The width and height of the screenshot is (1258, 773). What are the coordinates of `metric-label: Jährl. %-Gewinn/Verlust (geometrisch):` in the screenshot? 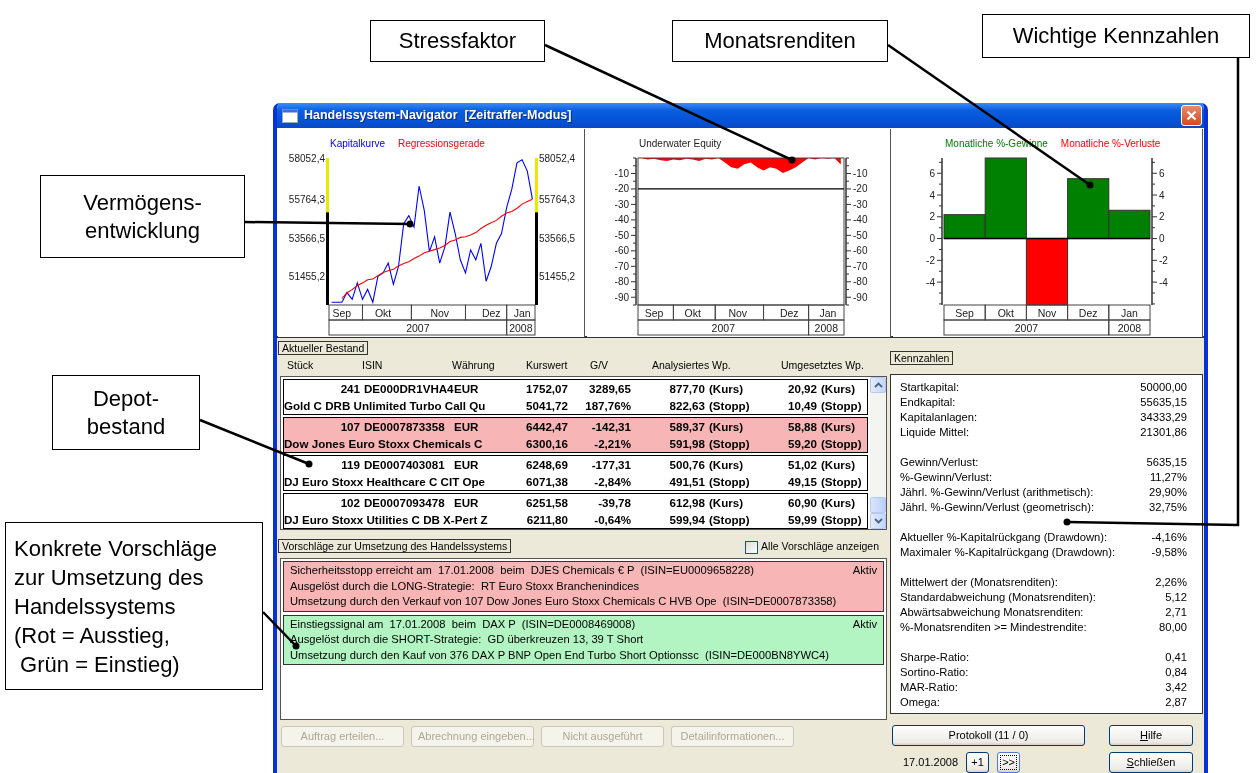 It's located at (997, 507).